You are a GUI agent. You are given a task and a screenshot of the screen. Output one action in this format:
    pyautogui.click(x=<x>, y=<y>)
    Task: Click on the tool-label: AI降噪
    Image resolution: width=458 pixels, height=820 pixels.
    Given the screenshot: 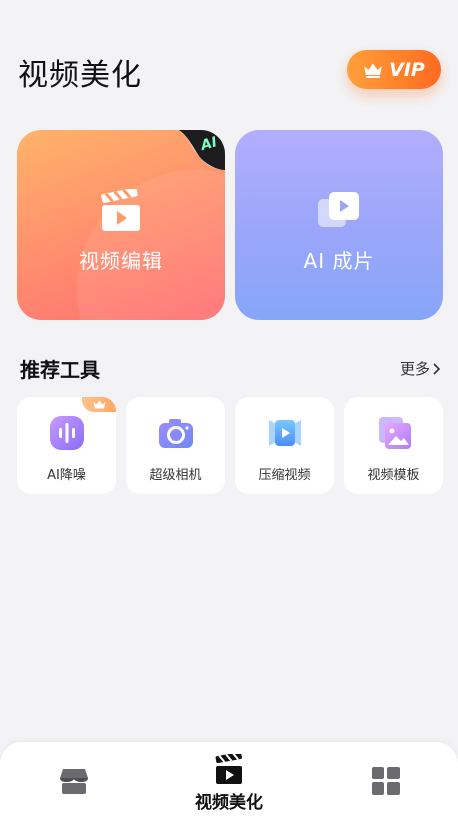 What is the action you would take?
    pyautogui.click(x=66, y=475)
    